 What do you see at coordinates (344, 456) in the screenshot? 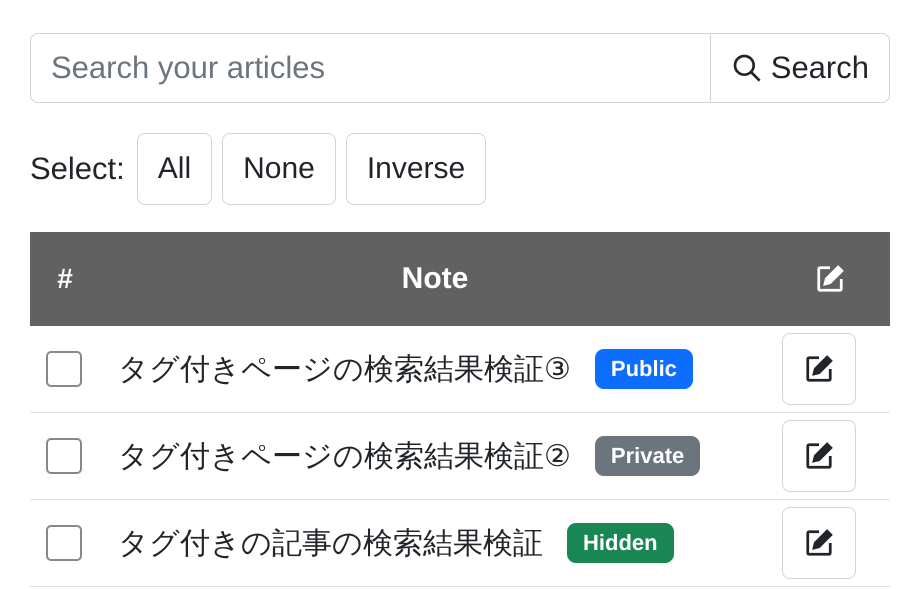
I see `note-title: タグ付きページの検索結果検証②` at bounding box center [344, 456].